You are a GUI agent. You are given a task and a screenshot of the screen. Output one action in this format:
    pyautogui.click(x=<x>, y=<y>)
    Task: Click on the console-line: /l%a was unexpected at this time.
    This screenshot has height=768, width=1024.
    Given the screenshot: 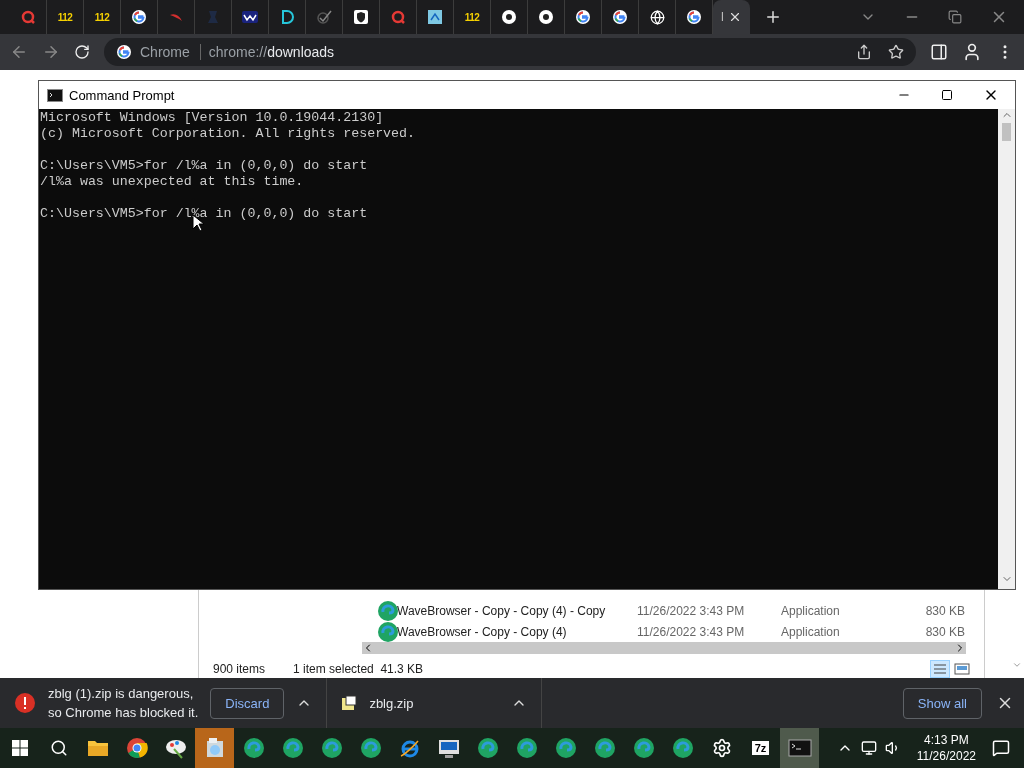 What is the action you would take?
    pyautogui.click(x=172, y=182)
    